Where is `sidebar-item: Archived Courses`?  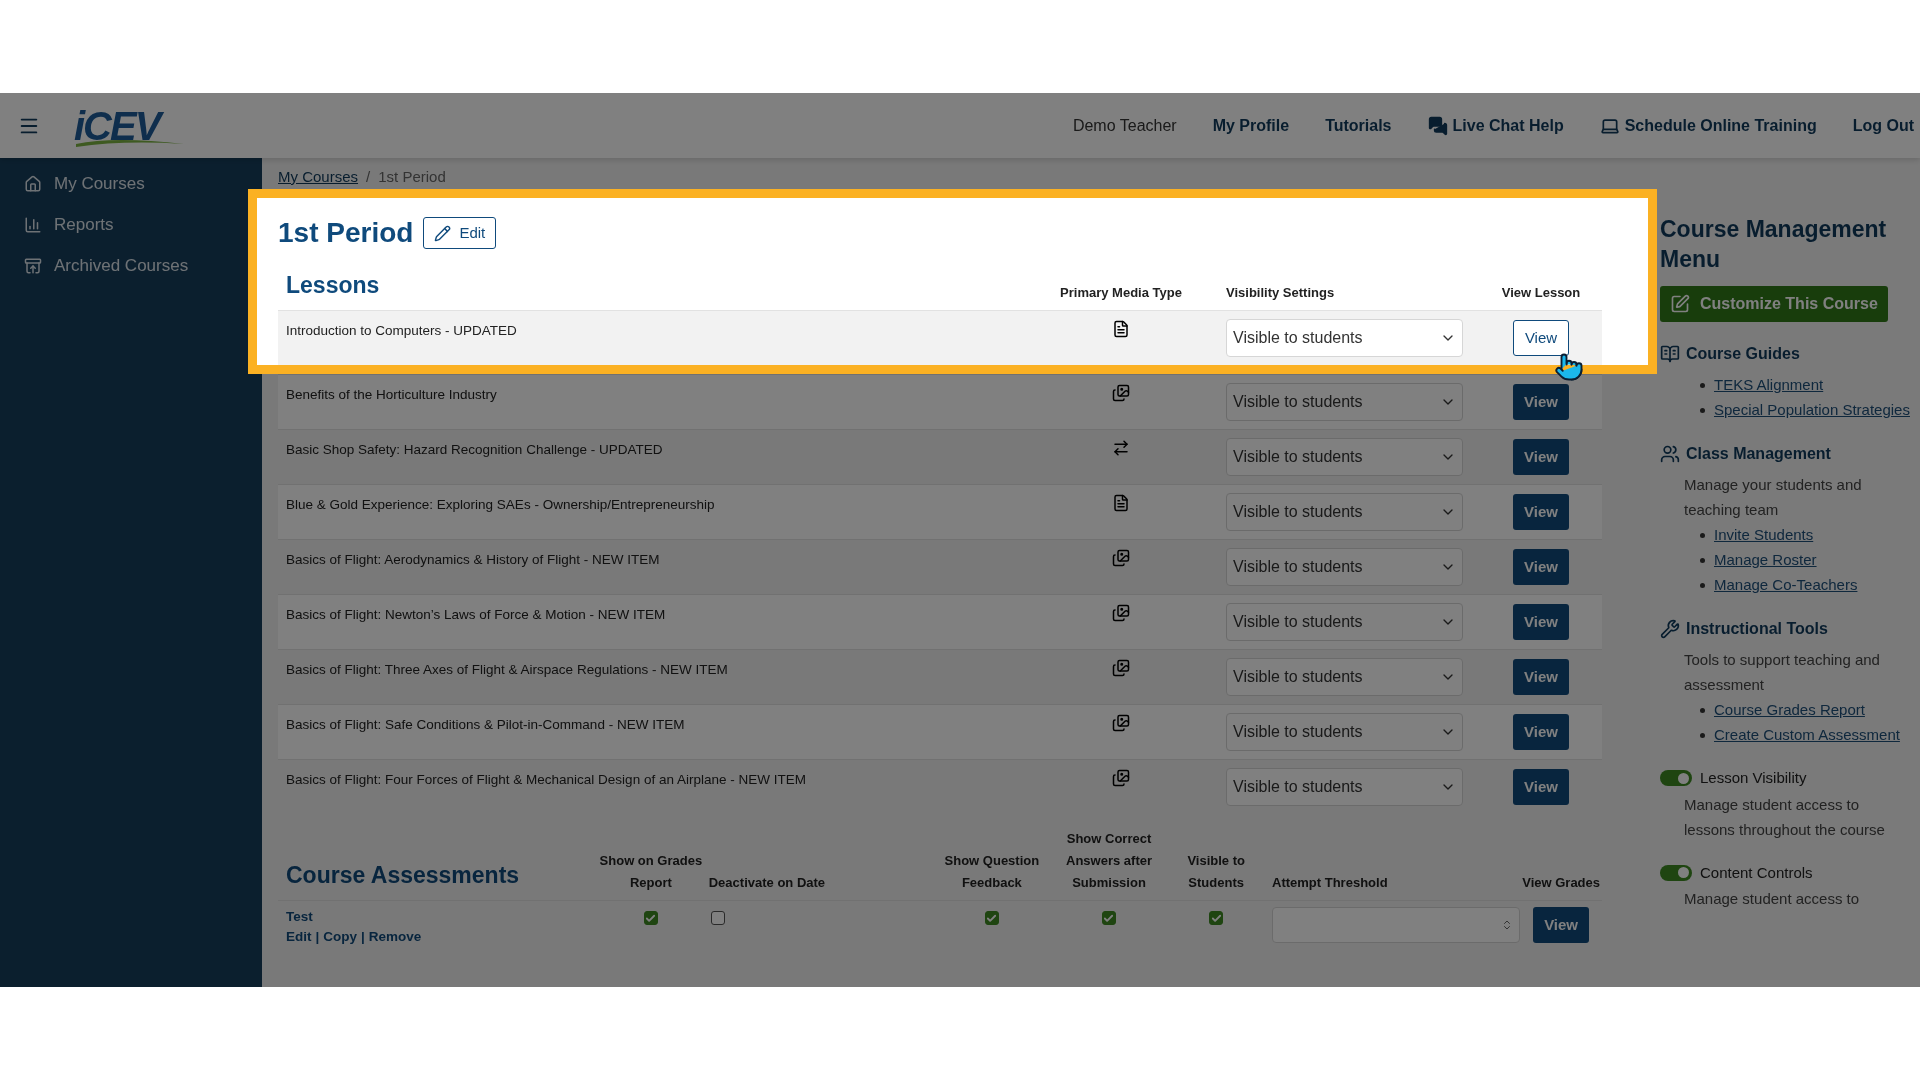
sidebar-item: Archived Courses is located at coordinates (106, 265).